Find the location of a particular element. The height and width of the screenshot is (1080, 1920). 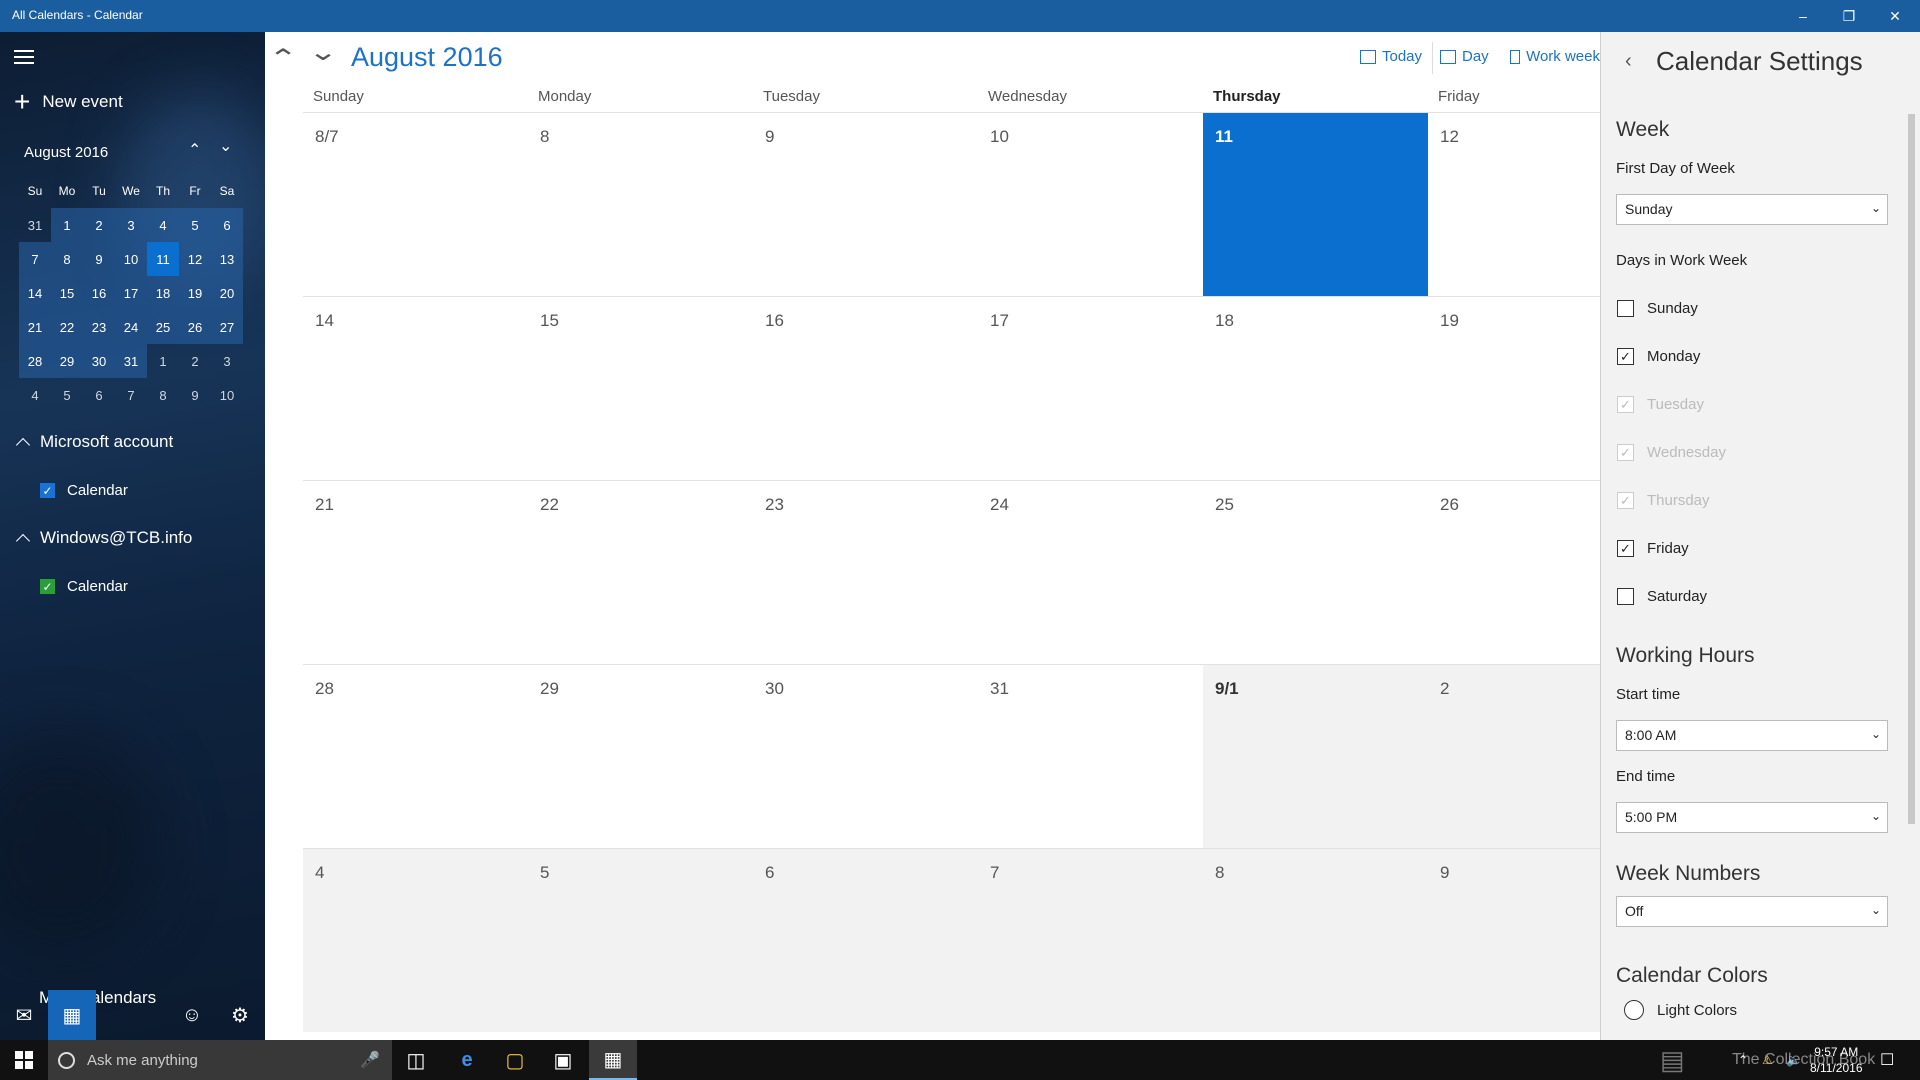

store-icon: ▣ is located at coordinates (563, 1060).